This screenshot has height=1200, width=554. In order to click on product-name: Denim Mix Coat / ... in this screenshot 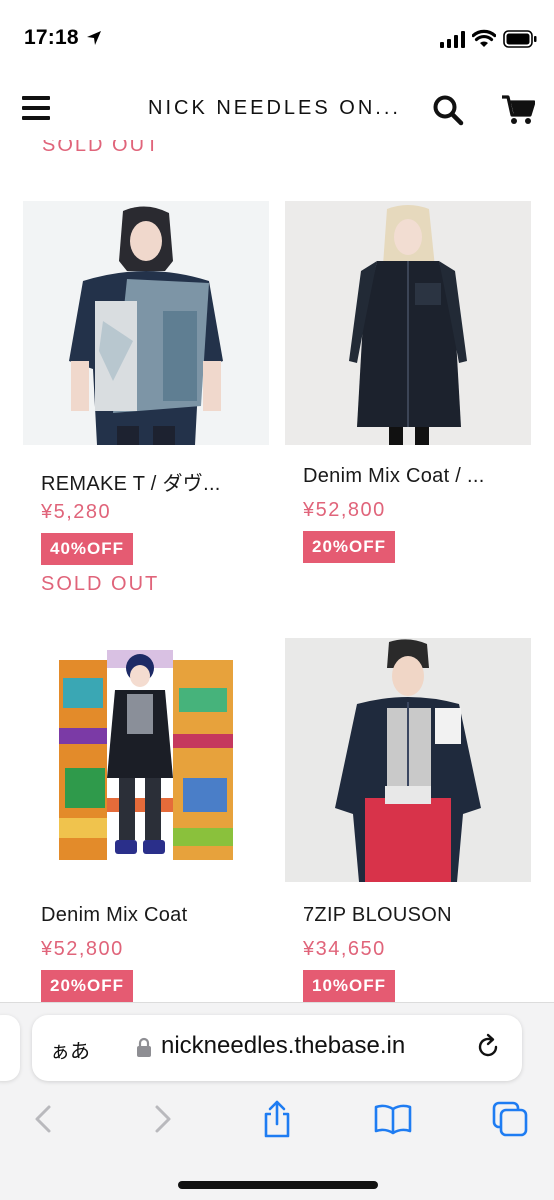, I will do `click(394, 476)`.